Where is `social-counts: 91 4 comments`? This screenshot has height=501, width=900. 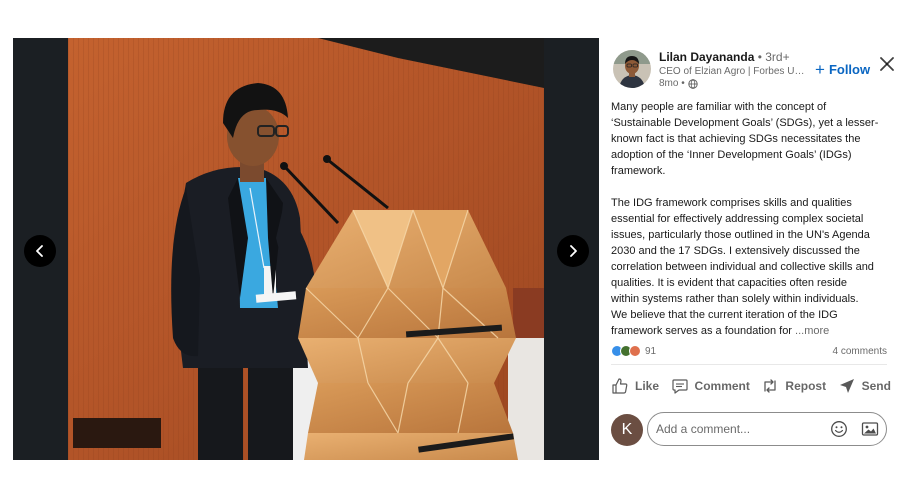
social-counts: 91 4 comments is located at coordinates (749, 351).